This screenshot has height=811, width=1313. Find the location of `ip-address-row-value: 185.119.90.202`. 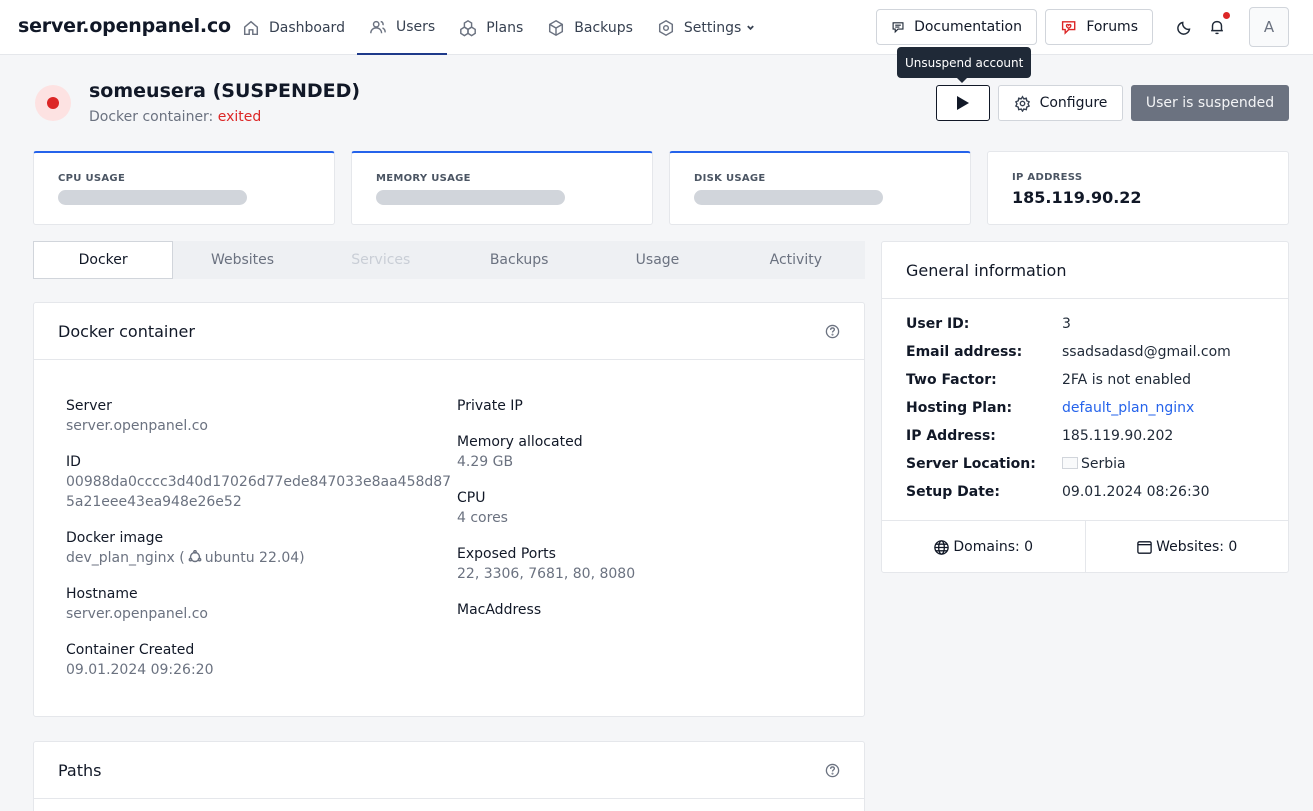

ip-address-row-value: 185.119.90.202 is located at coordinates (1118, 436).